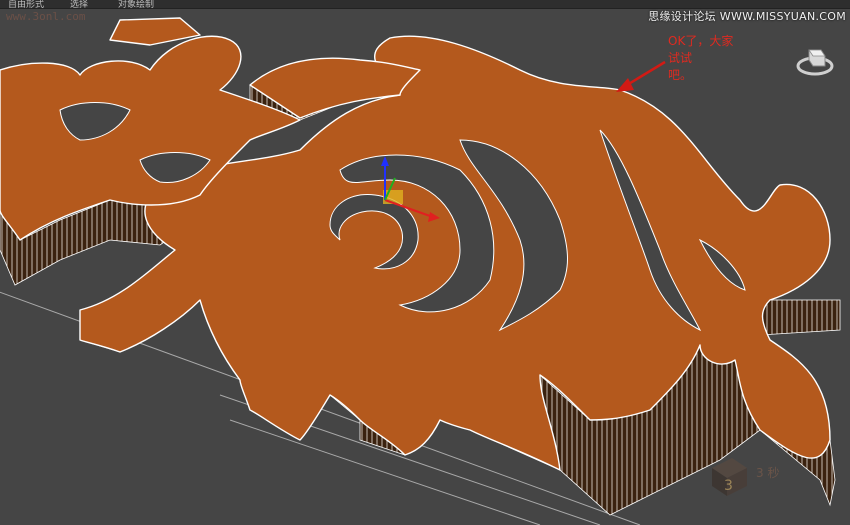 The image size is (850, 525). I want to click on logo-watermark-icon: 3, so click(729, 477).